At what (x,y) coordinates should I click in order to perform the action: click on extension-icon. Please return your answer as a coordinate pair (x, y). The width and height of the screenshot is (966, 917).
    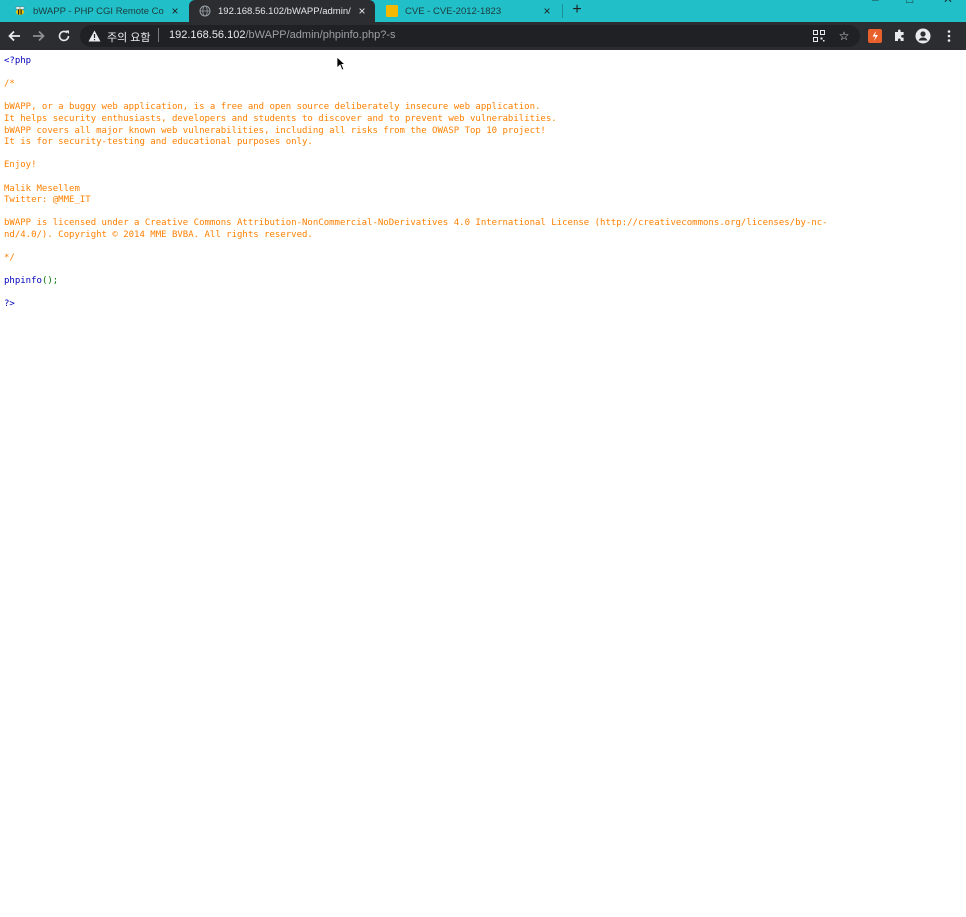
    Looking at the image, I should click on (875, 36).